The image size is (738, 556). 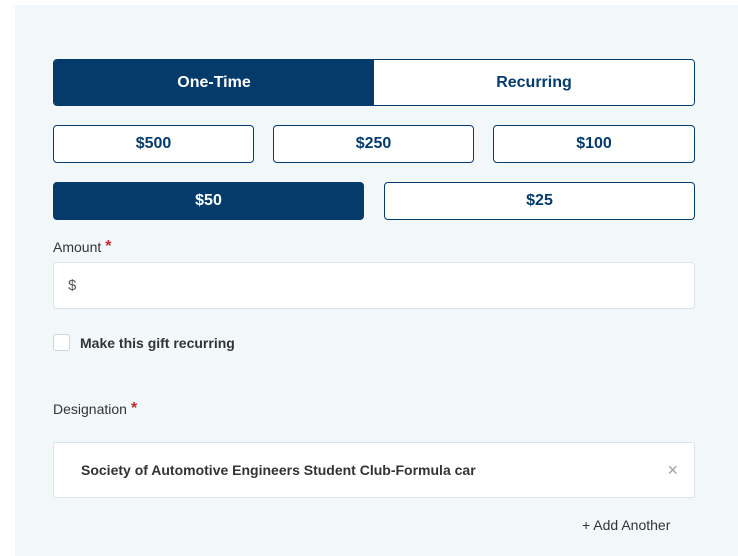 What do you see at coordinates (153, 144) in the screenshot?
I see `amount-500-button: $500` at bounding box center [153, 144].